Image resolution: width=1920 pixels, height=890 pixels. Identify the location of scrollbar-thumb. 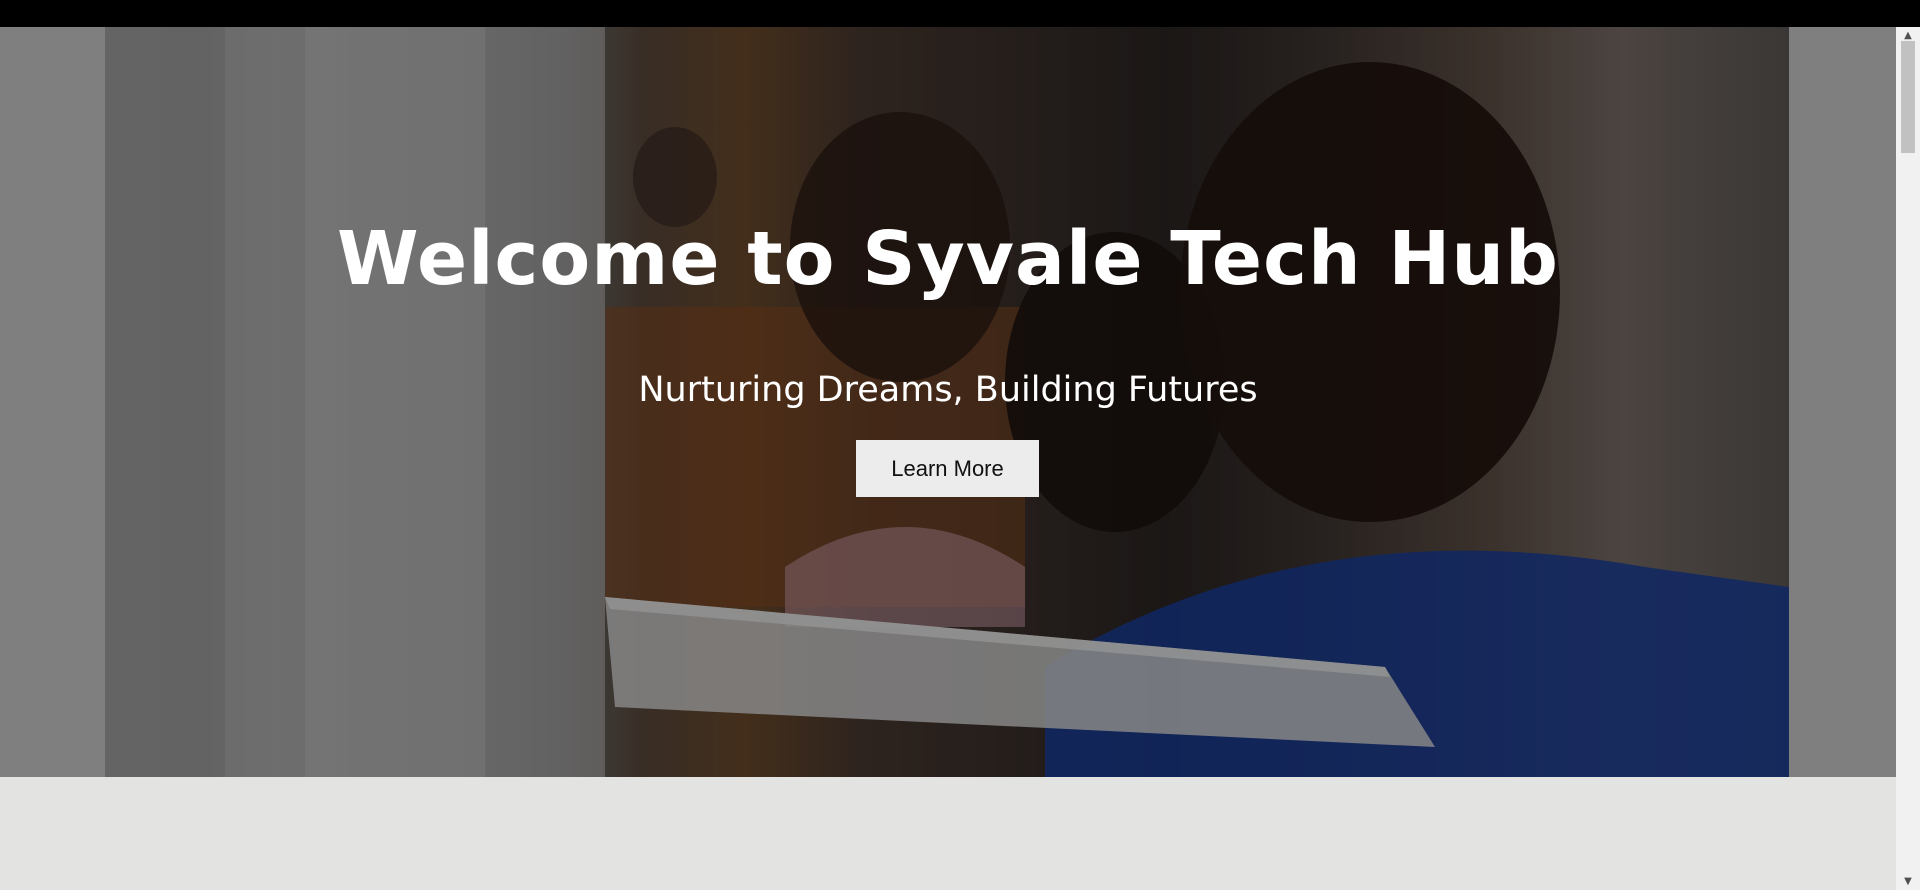
(1908, 97).